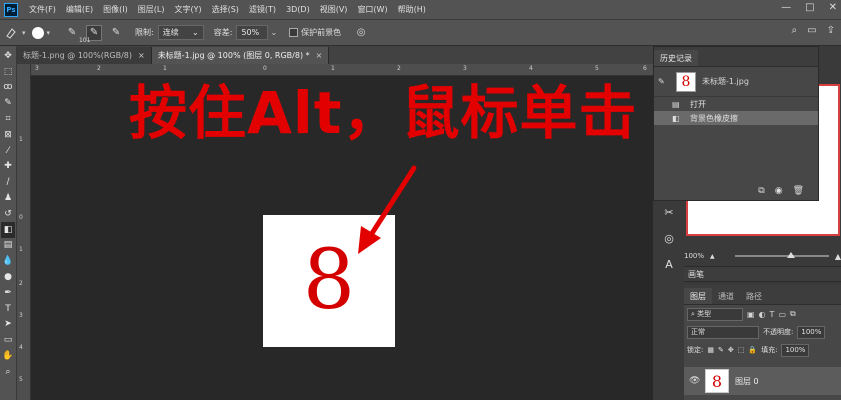 The image size is (841, 400). Describe the element at coordinates (793, 314) in the screenshot. I see `filter-smart-icon: ⧉` at that location.